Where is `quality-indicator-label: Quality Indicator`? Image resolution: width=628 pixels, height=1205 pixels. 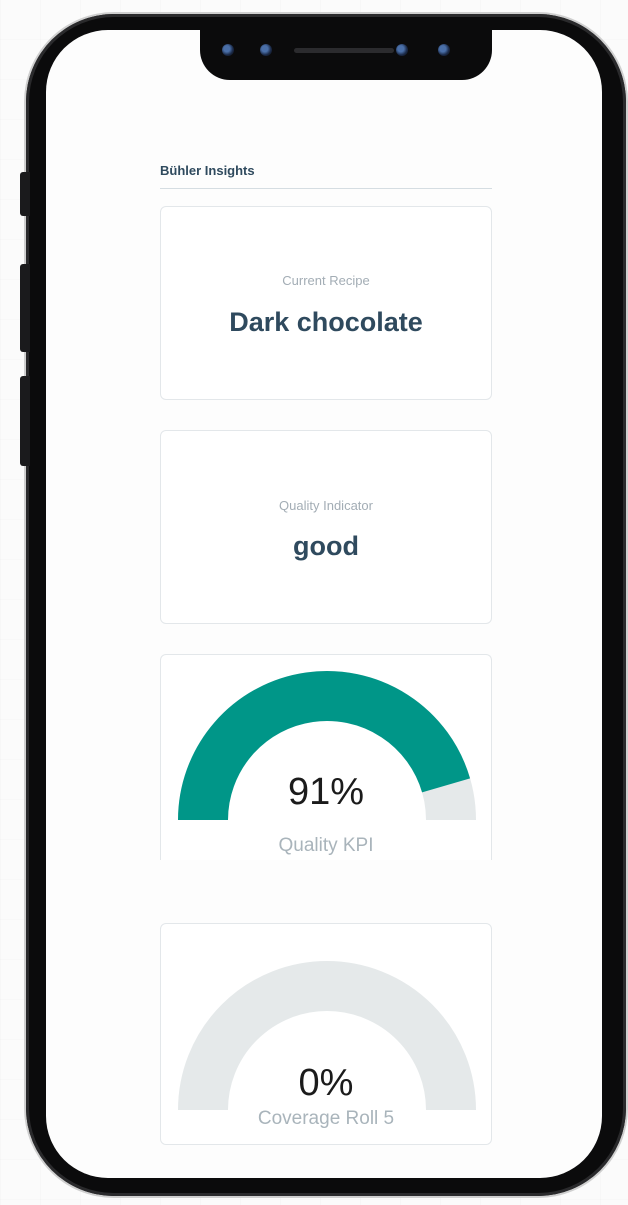
quality-indicator-label: Quality Indicator is located at coordinates (326, 505).